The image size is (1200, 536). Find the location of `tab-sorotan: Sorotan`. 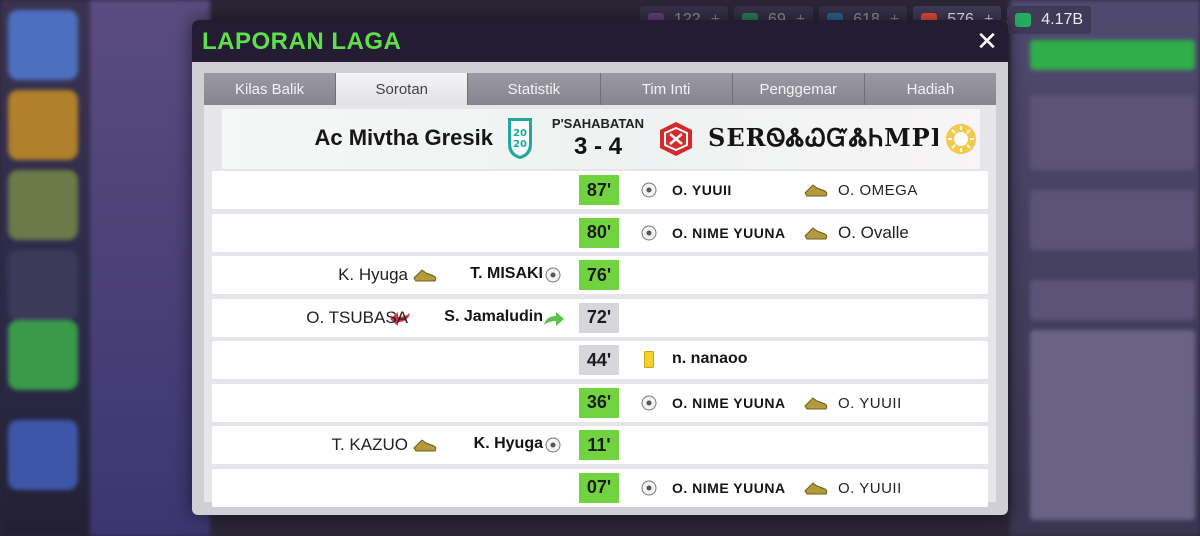

tab-sorotan: Sorotan is located at coordinates (402, 89).